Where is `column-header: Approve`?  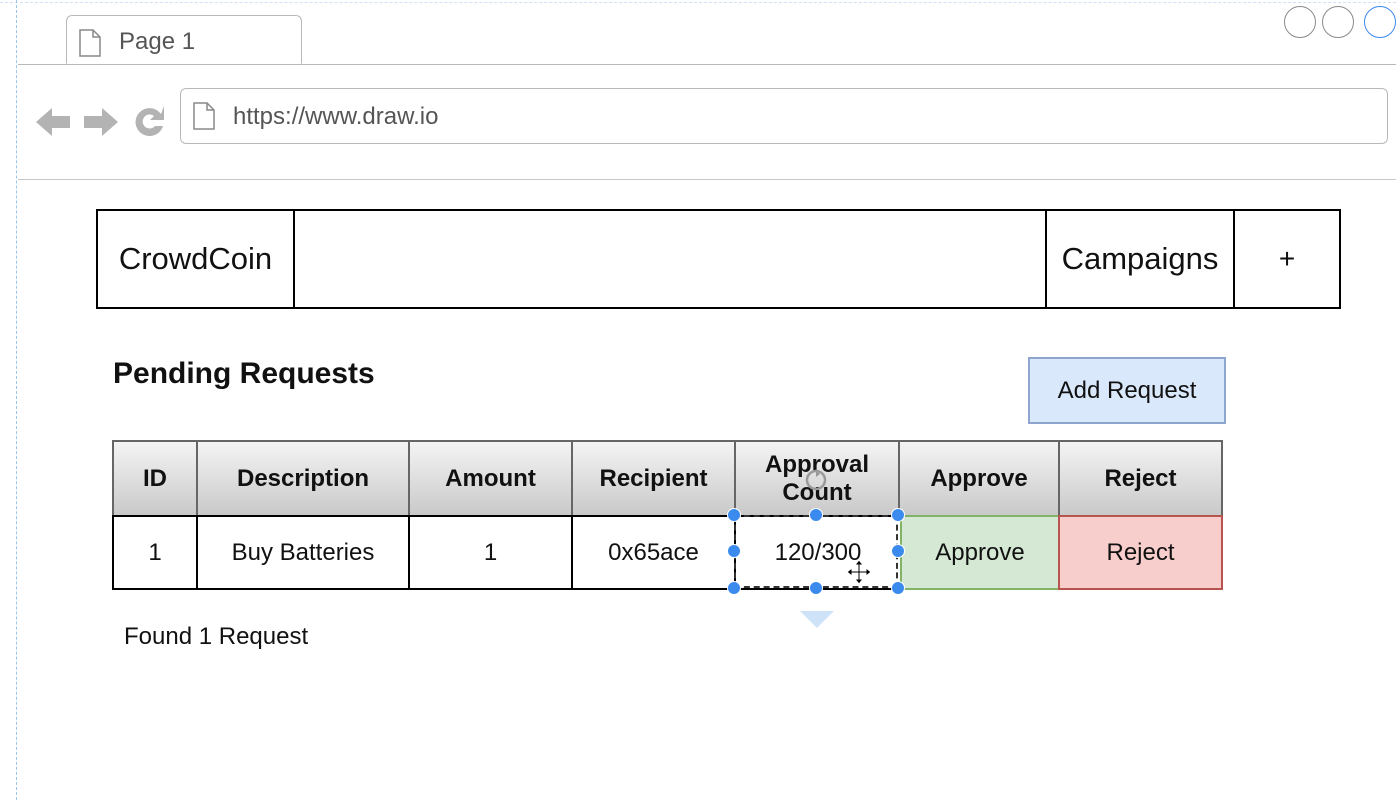
column-header: Approve is located at coordinates (980, 478).